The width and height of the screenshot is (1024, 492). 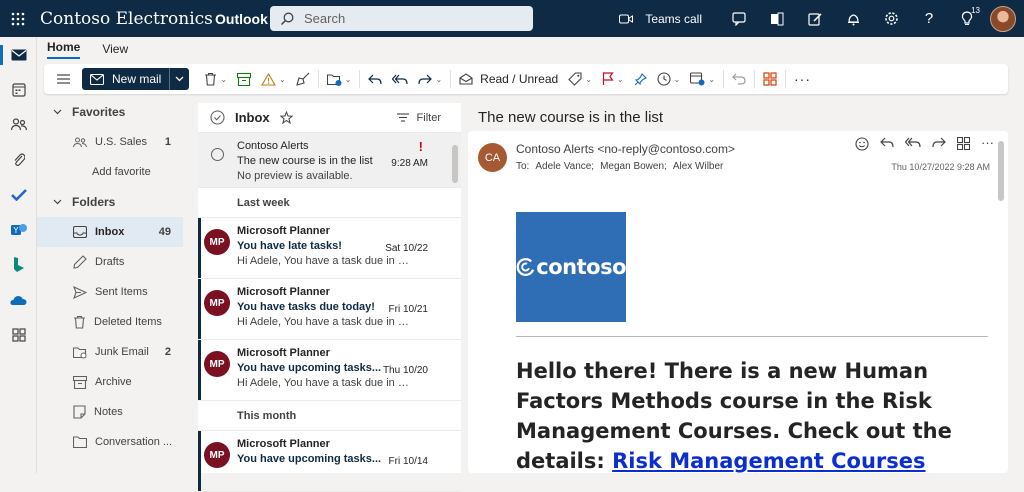 What do you see at coordinates (18, 194) in the screenshot?
I see `todo-app-icon` at bounding box center [18, 194].